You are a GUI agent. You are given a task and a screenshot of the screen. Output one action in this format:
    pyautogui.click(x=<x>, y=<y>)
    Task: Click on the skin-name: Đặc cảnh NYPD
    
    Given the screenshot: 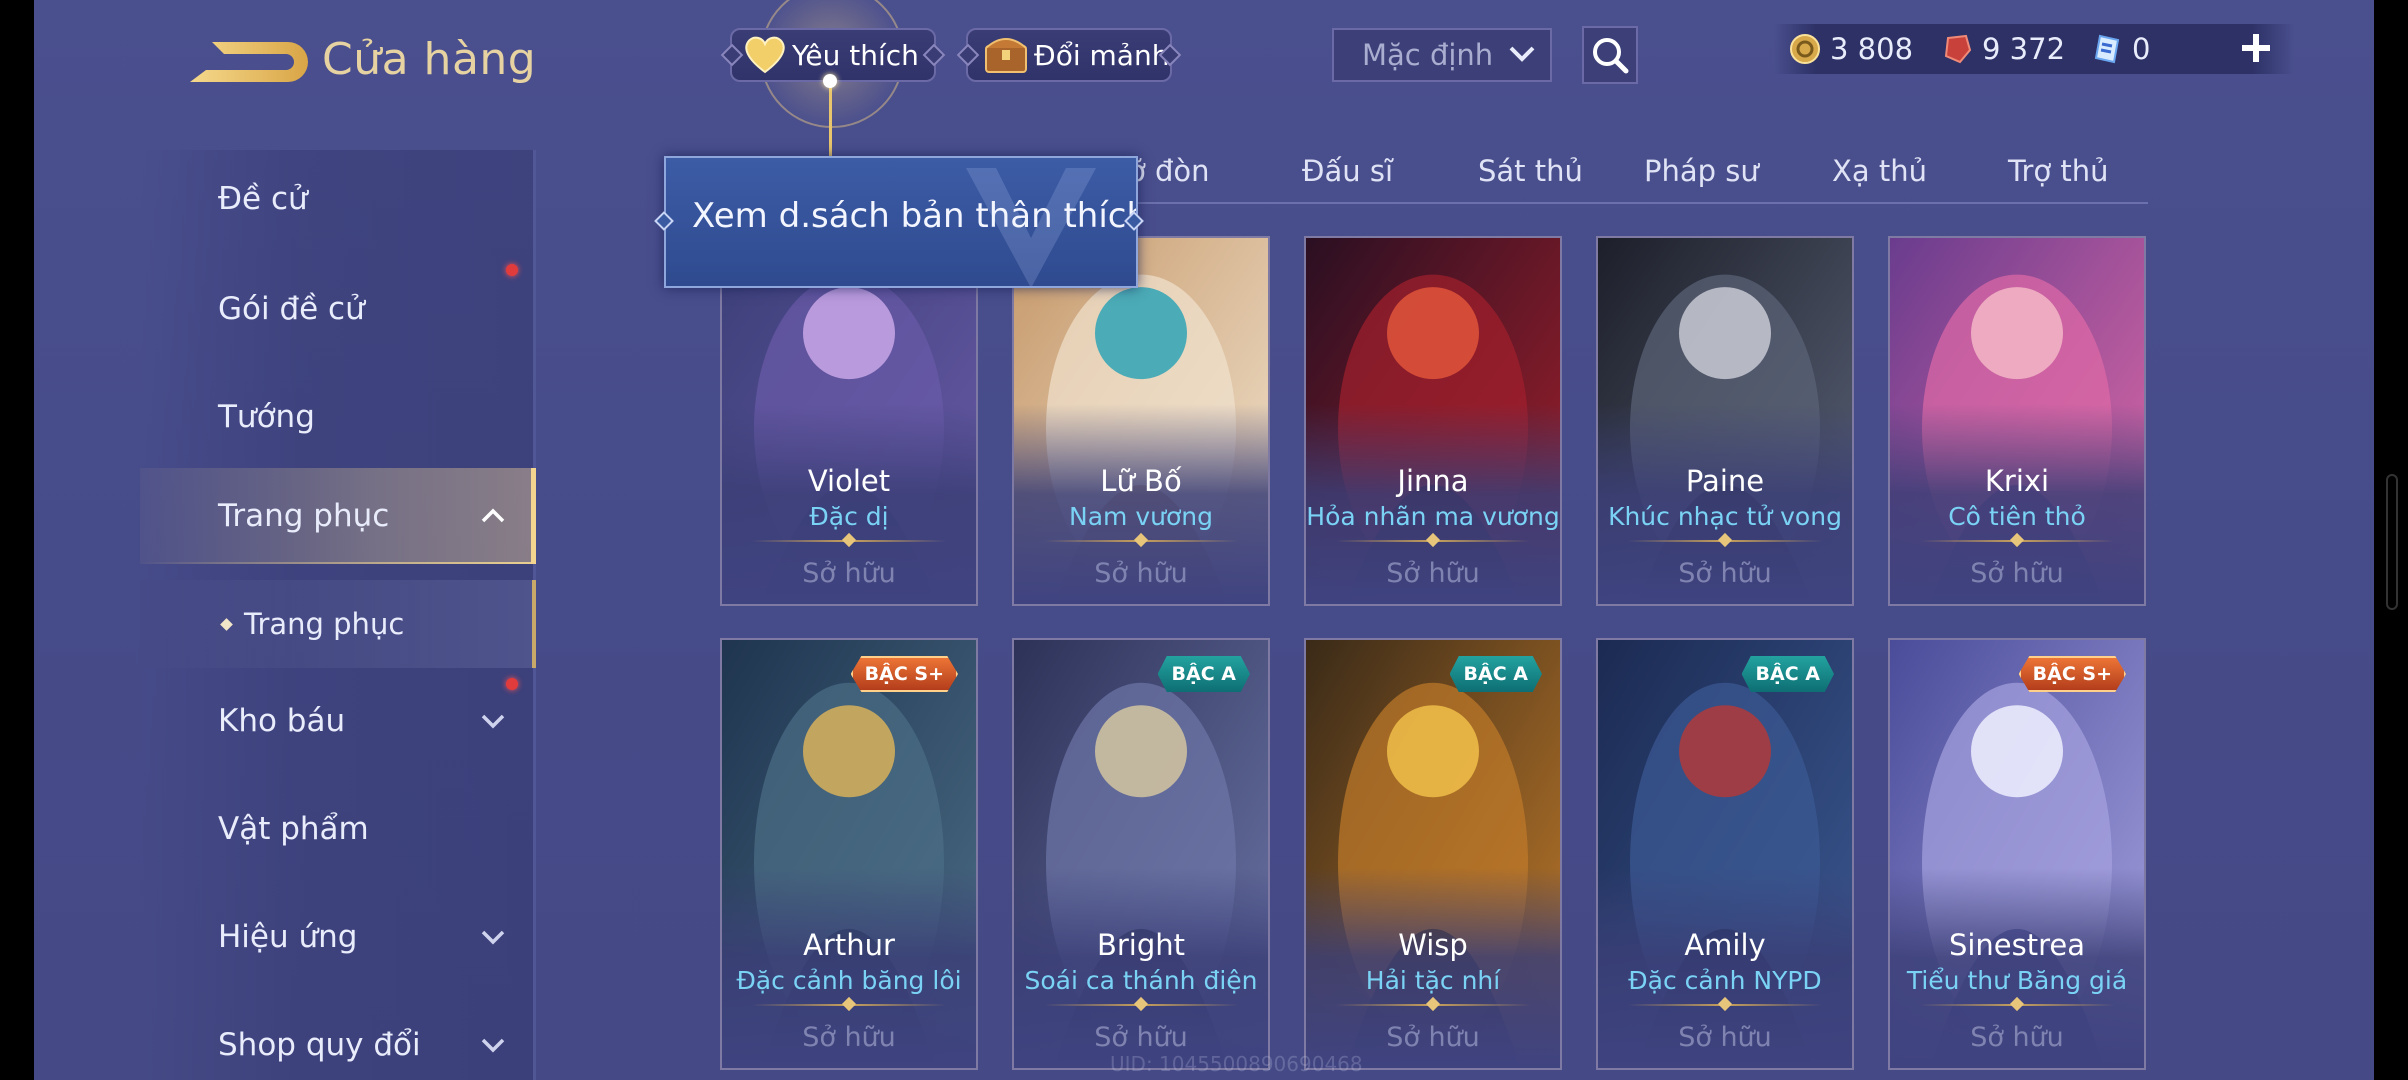 What is the action you would take?
    pyautogui.click(x=1725, y=980)
    